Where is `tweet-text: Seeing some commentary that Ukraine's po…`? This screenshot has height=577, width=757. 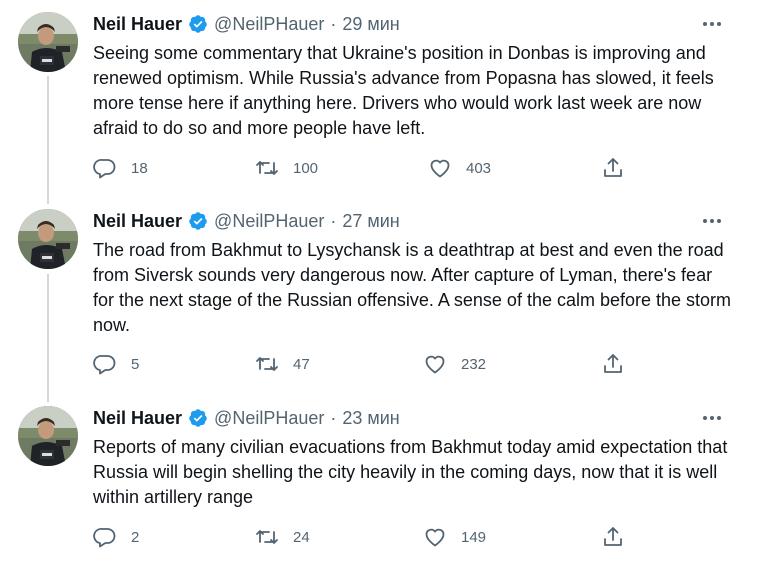 tweet-text: Seeing some commentary that Ukraine's po… is located at coordinates (403, 90).